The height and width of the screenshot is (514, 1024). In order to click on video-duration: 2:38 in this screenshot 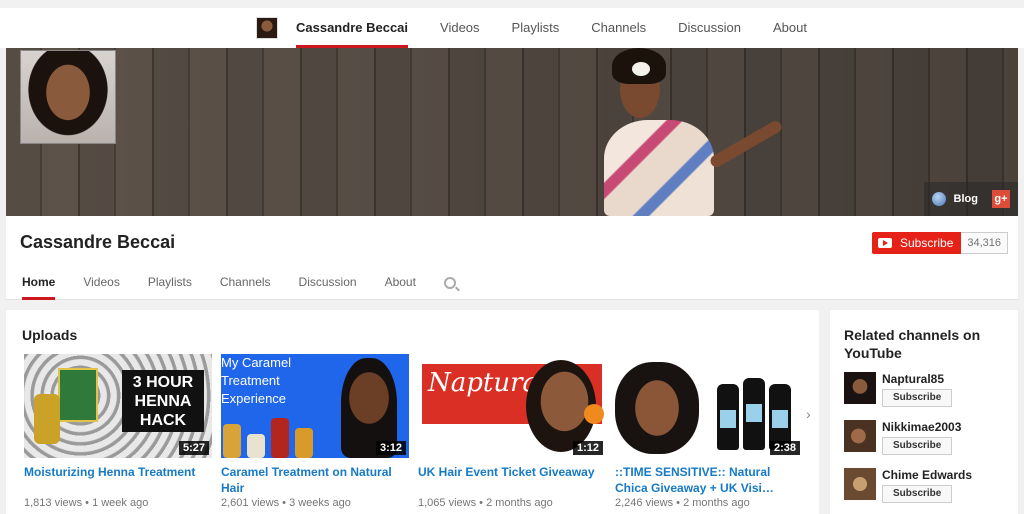, I will do `click(784, 448)`.